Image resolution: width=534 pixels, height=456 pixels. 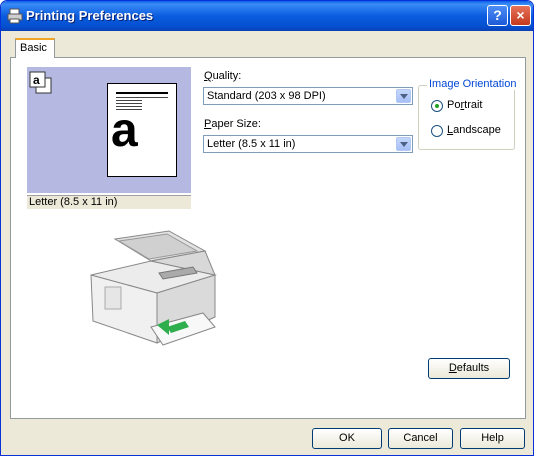 I want to click on radio-selected-dot, so click(x=437, y=106).